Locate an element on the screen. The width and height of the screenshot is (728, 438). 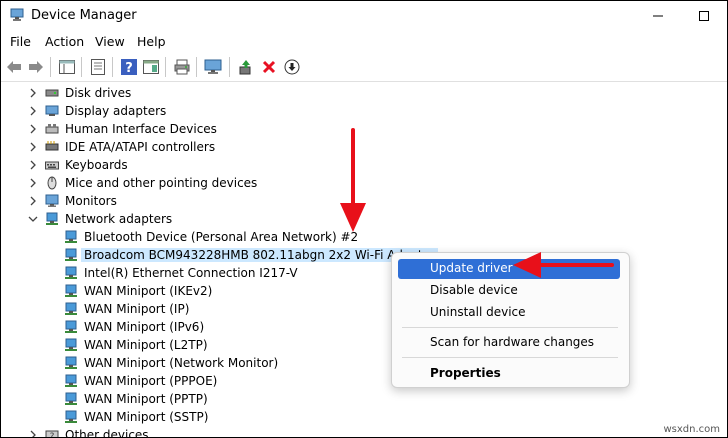
uninstall-toolbar-button is located at coordinates (269, 67).